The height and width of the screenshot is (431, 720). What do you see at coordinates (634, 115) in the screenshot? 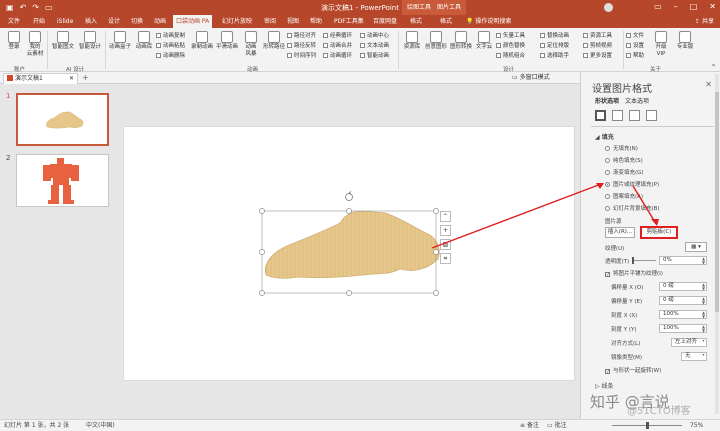
I see `size-properties-icon` at bounding box center [634, 115].